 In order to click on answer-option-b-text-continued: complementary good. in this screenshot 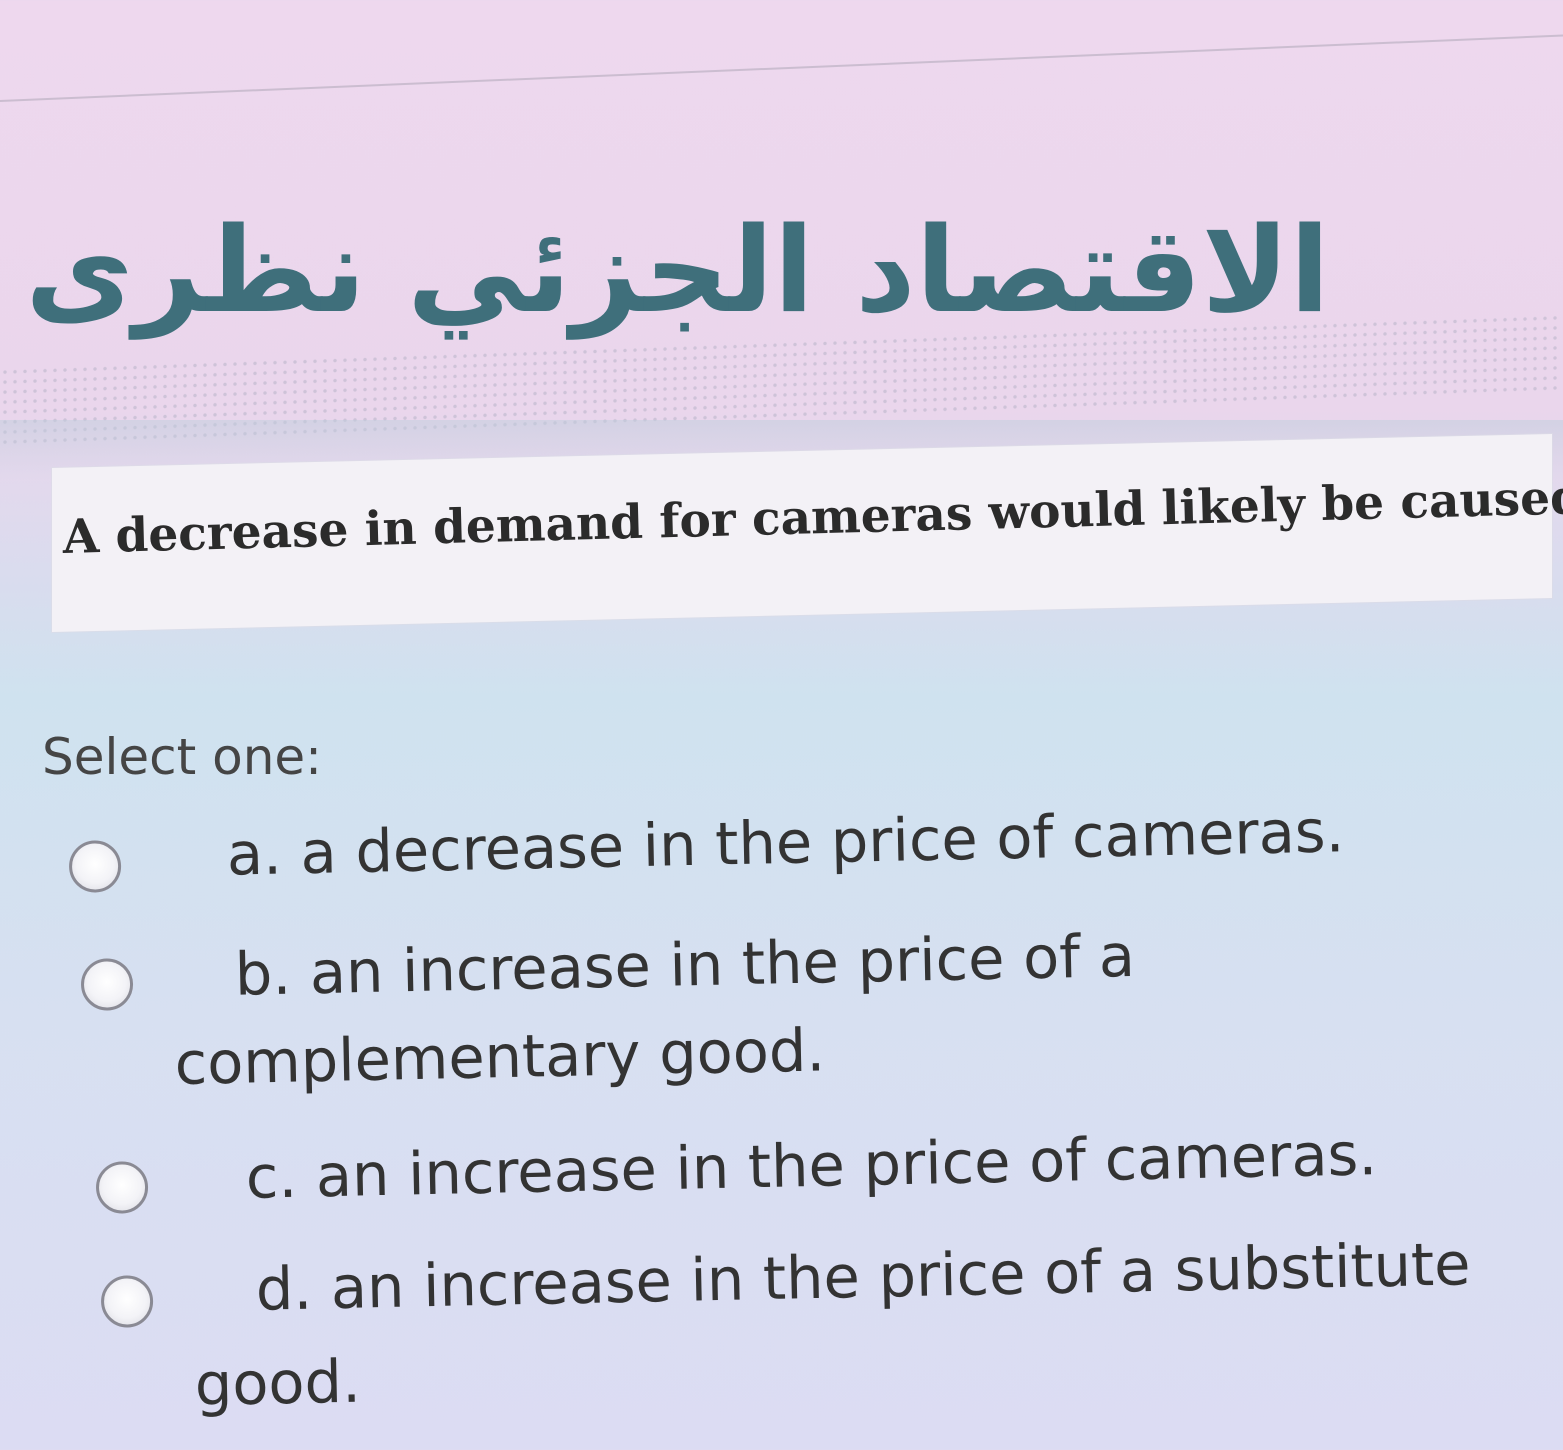, I will do `click(499, 1057)`.